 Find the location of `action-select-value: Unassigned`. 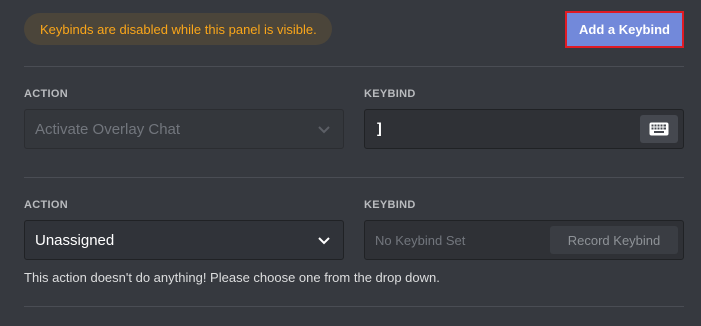

action-select-value: Unassigned is located at coordinates (75, 240).